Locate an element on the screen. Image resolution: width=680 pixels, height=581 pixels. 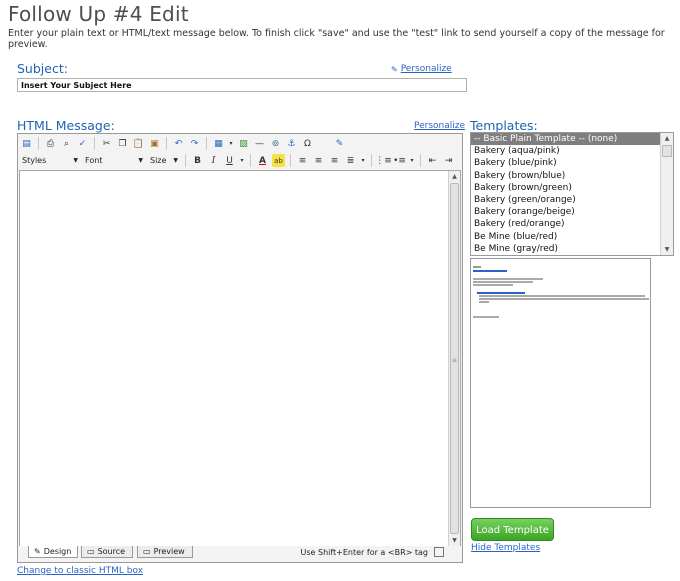
template-item: Bakery (red/orange) is located at coordinates (565, 224).